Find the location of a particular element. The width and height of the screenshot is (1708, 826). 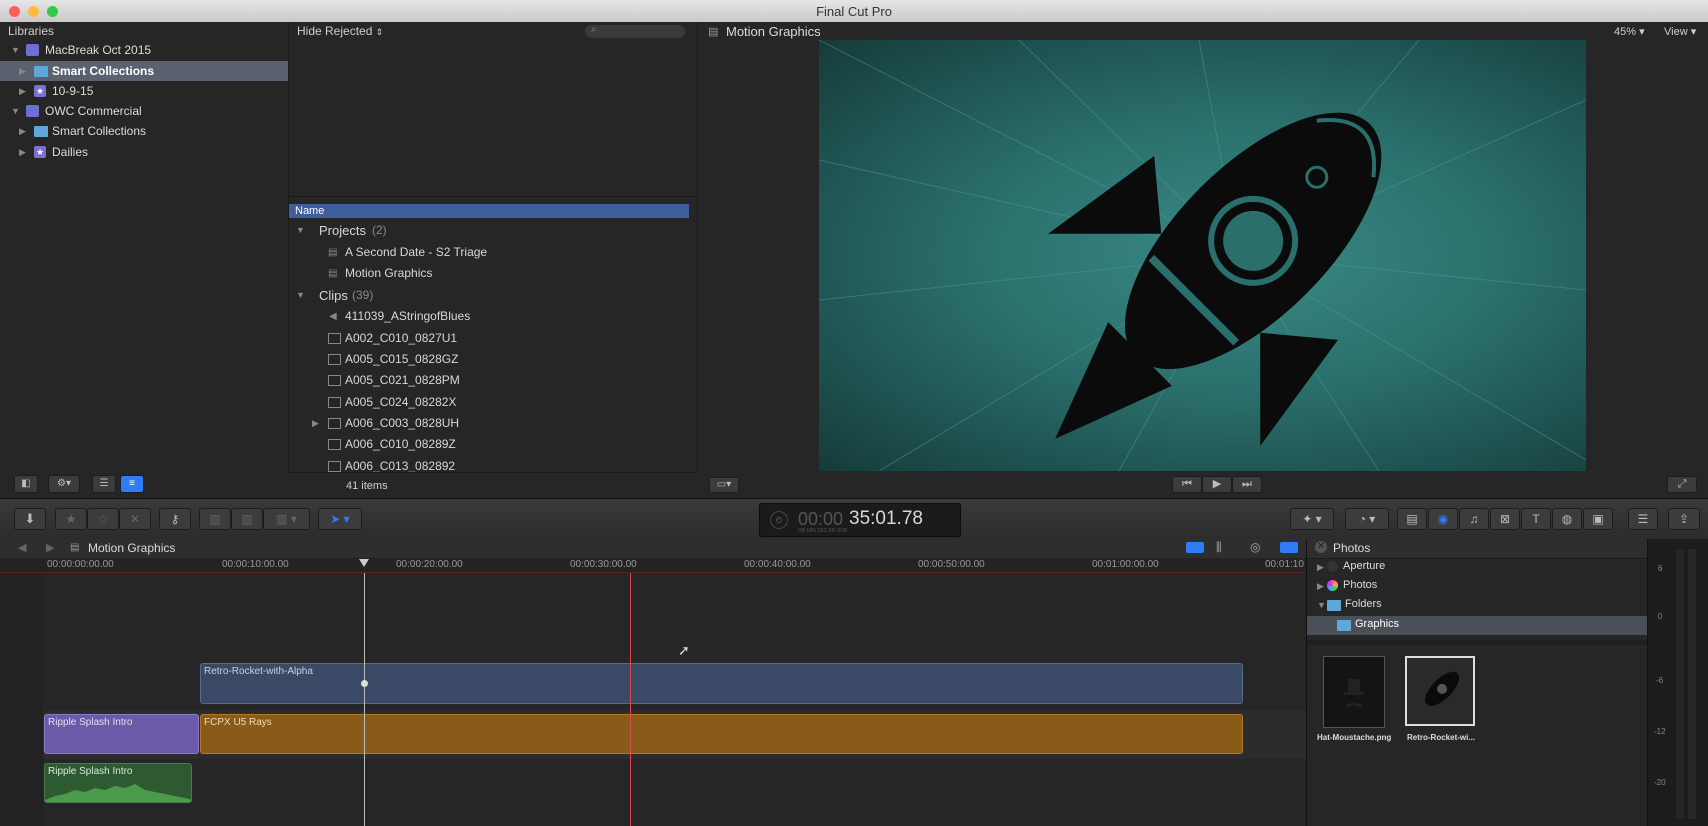

list-item: A005_C021_0828PM is located at coordinates (492, 380).